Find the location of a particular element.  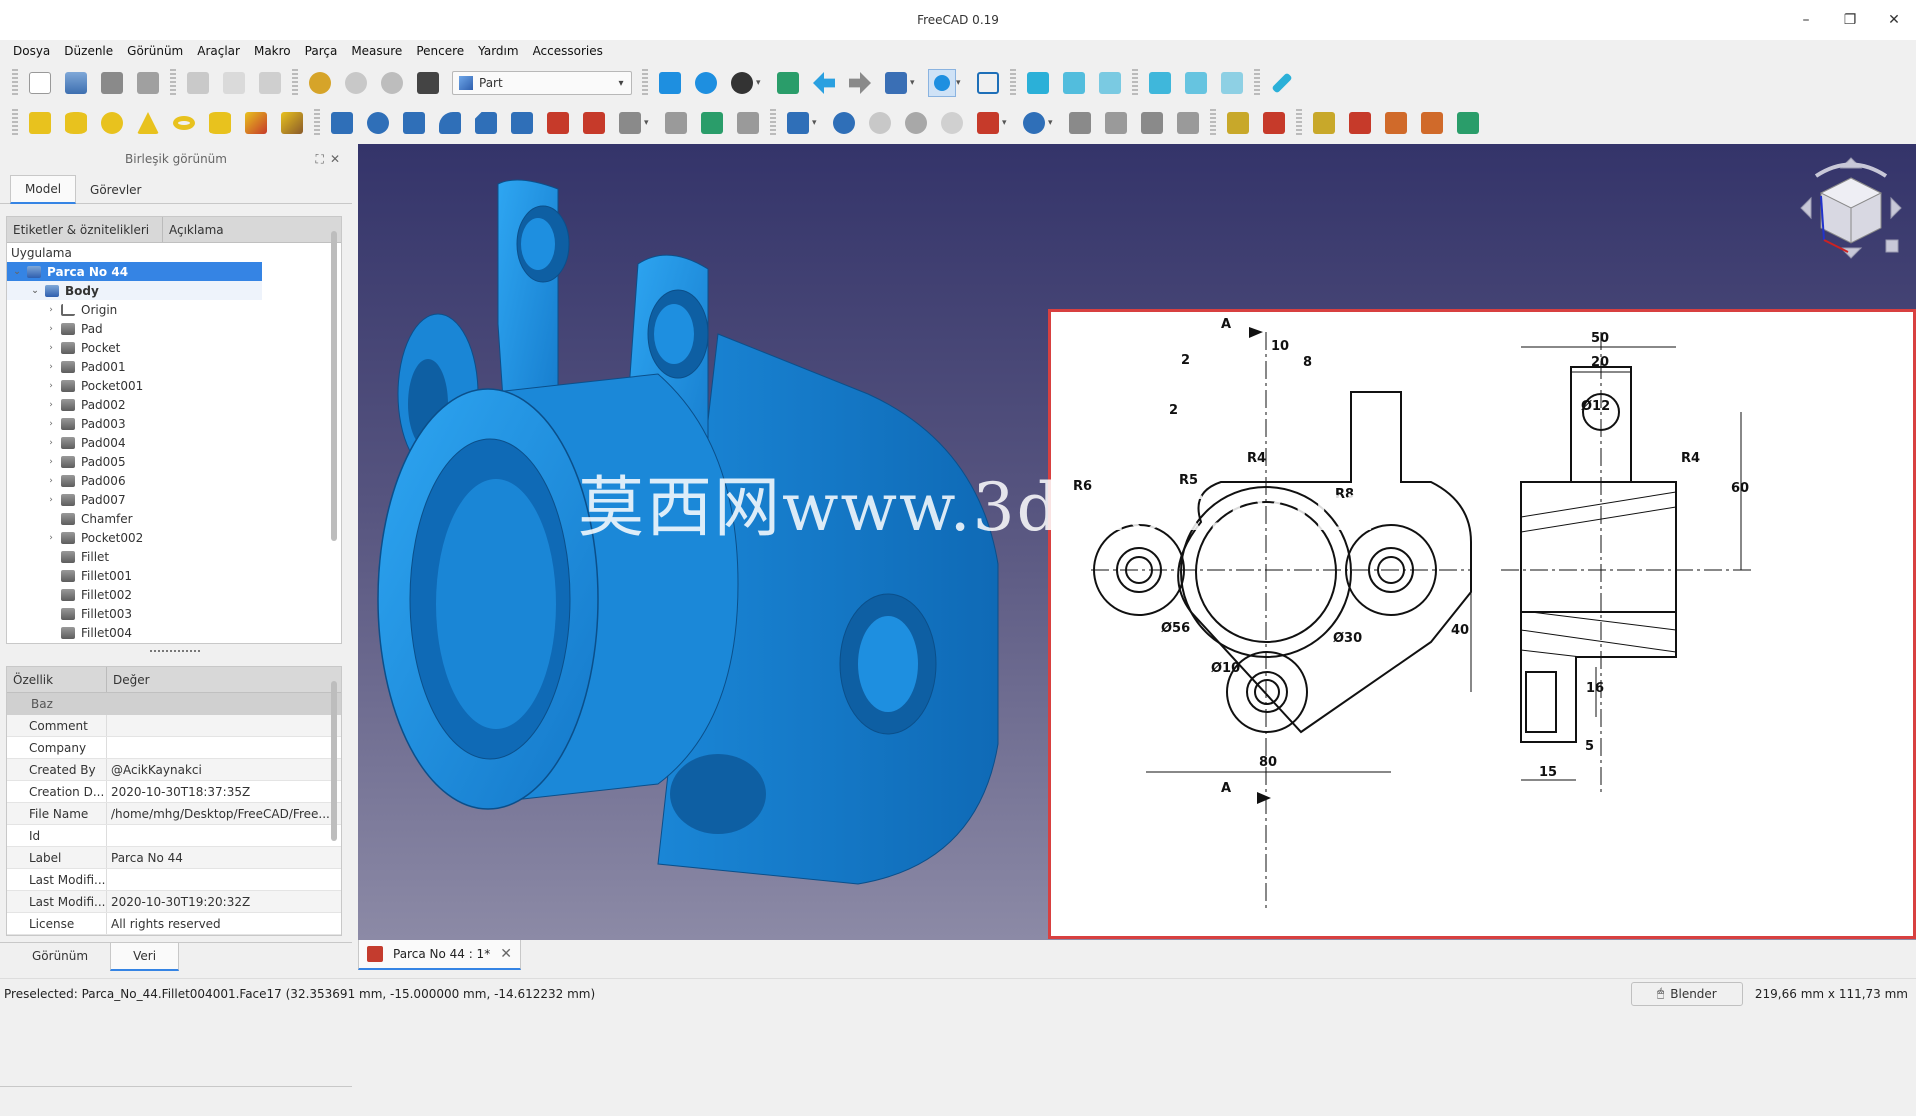

new-file-icon is located at coordinates (40, 83).